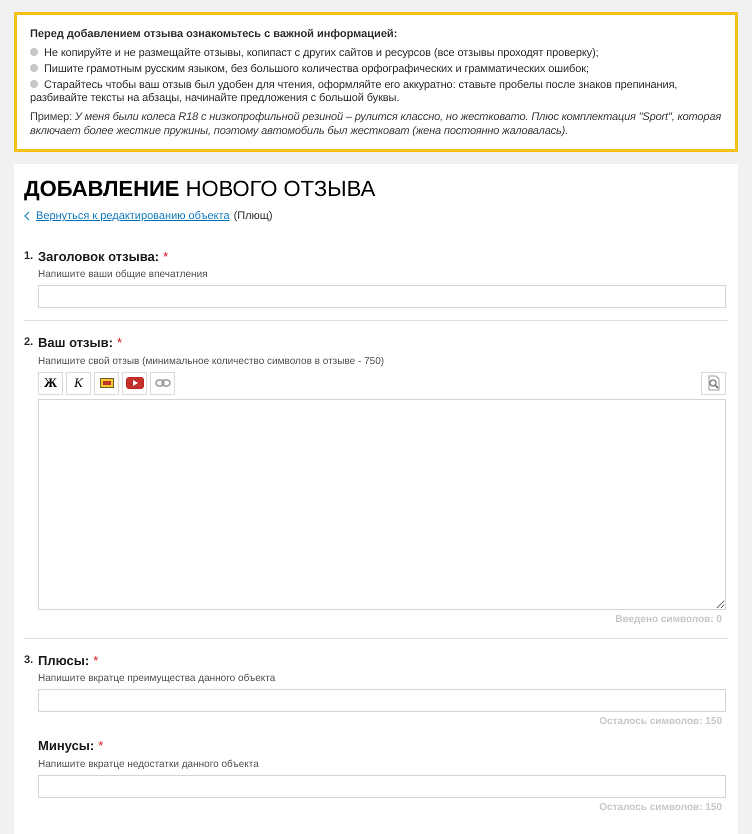 The width and height of the screenshot is (752, 834). I want to click on section-number: 3., so click(29, 660).